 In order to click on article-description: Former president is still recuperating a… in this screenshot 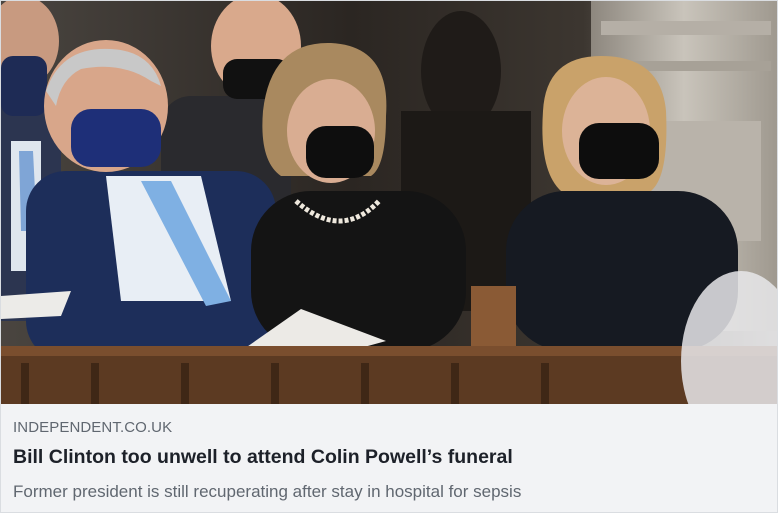, I will do `click(267, 491)`.